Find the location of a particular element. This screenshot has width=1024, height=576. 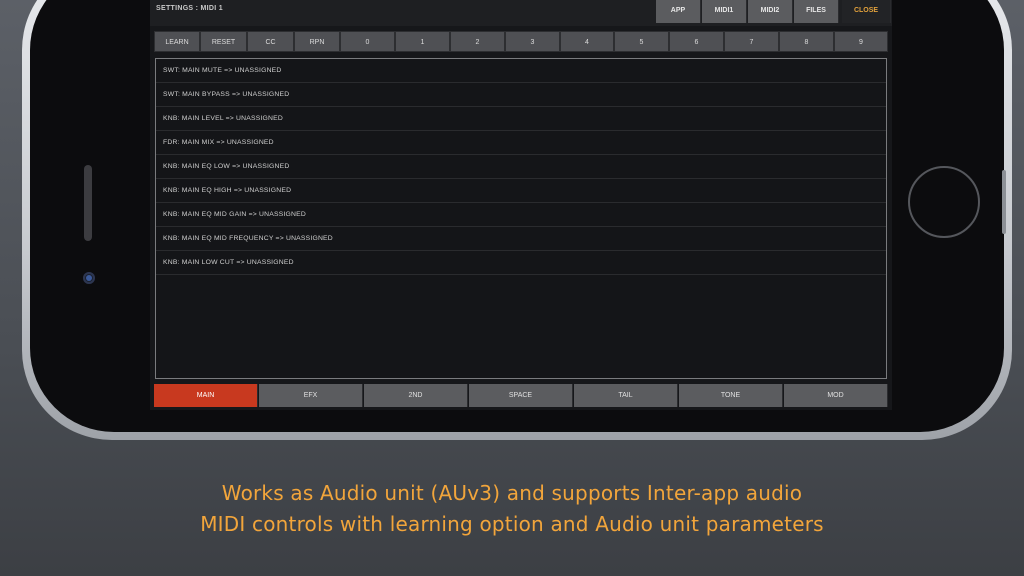

channel-7-button: 7 is located at coordinates (751, 41).